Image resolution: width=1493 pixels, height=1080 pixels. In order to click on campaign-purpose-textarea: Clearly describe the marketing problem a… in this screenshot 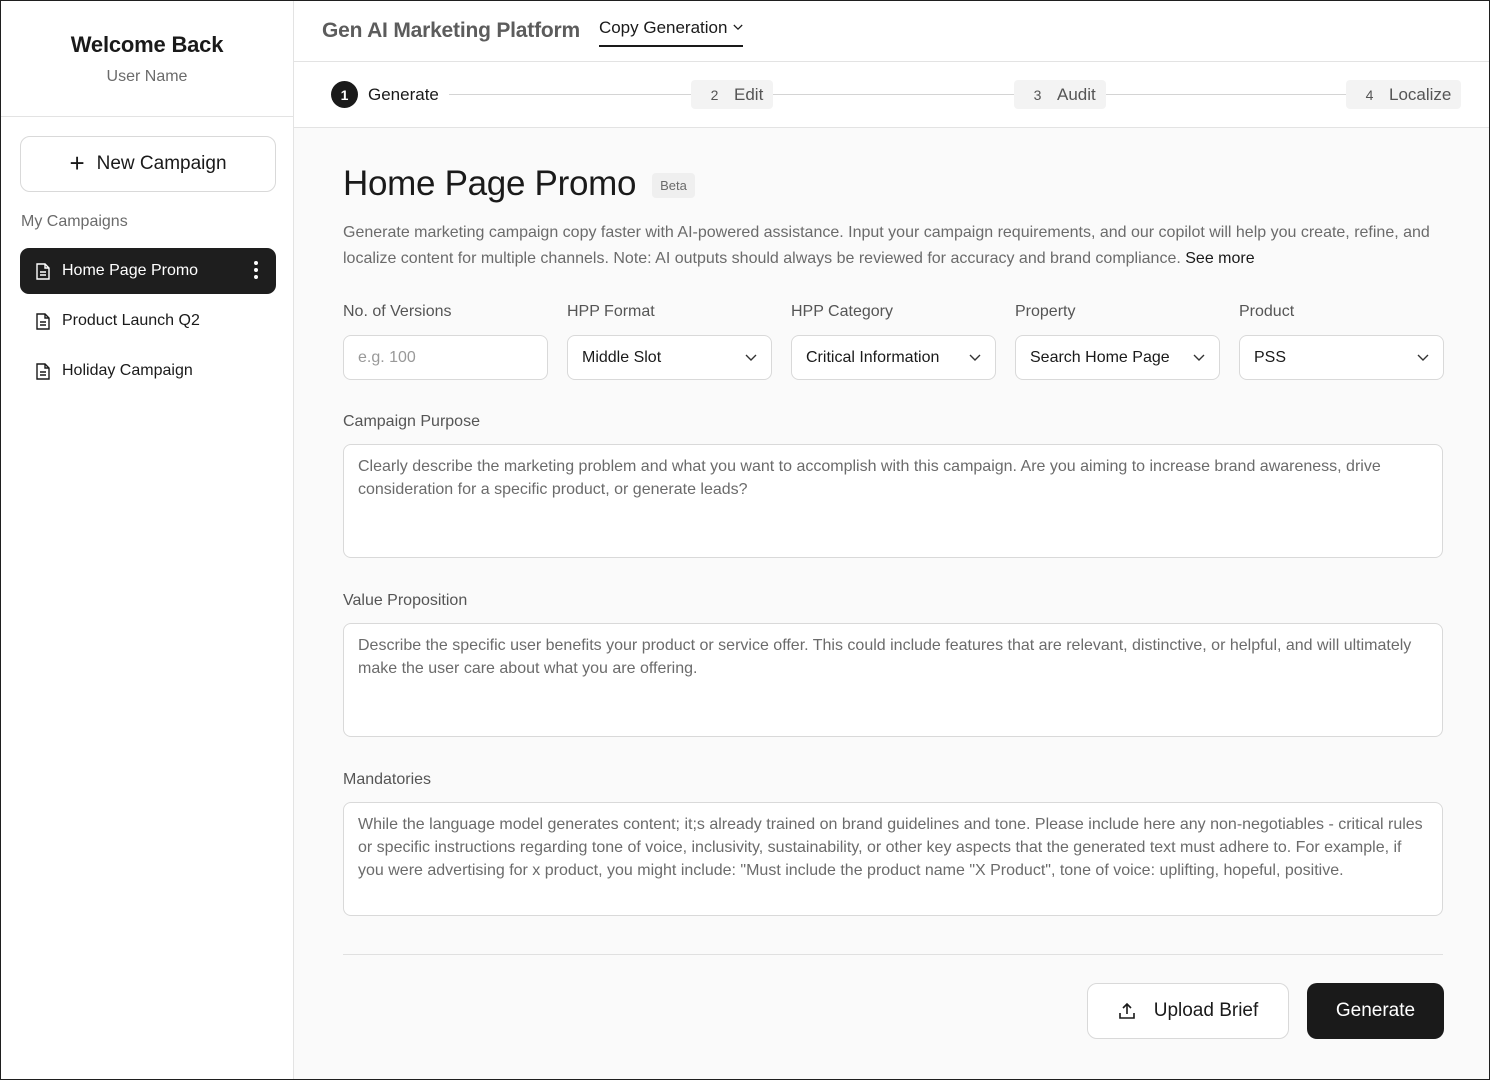, I will do `click(893, 501)`.